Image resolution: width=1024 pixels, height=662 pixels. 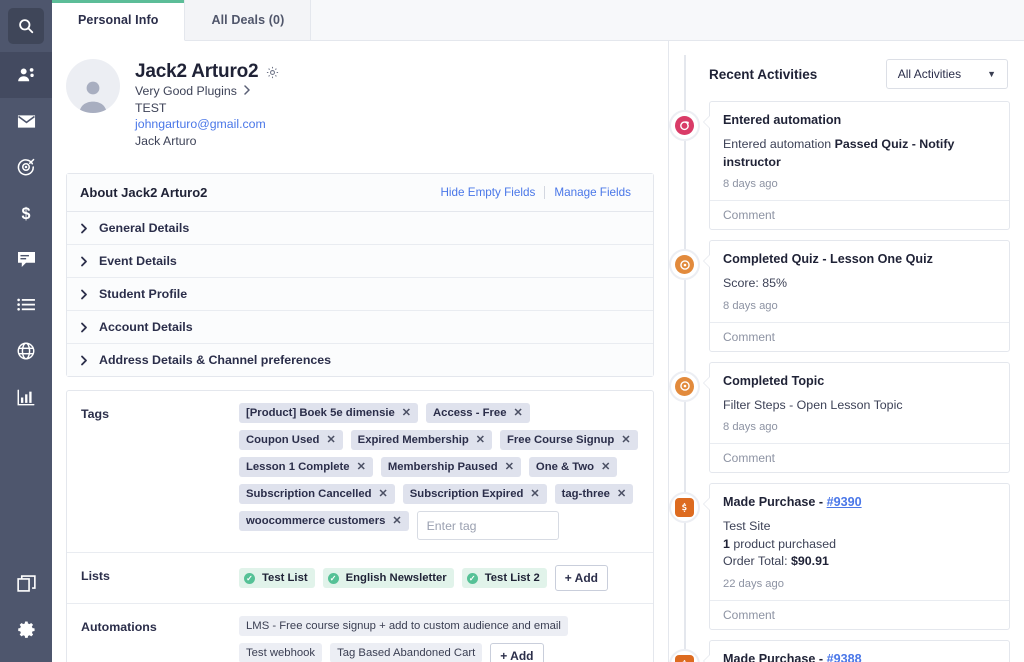 I want to click on sidebar-item-contacts, so click(x=26, y=75).